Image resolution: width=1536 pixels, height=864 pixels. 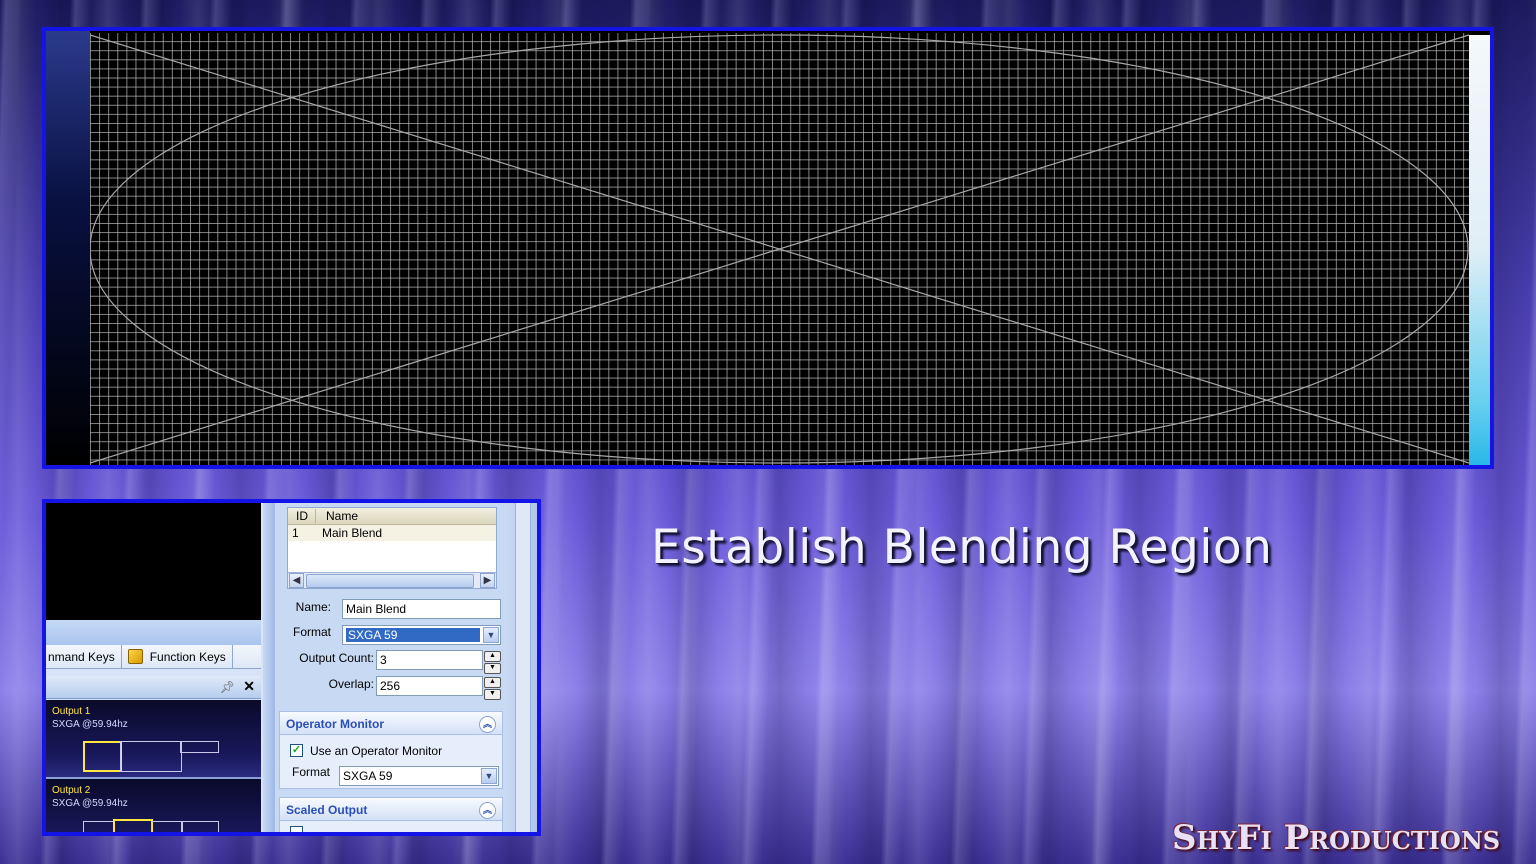 What do you see at coordinates (392, 533) in the screenshot?
I see `table-row: 1 Main Blend` at bounding box center [392, 533].